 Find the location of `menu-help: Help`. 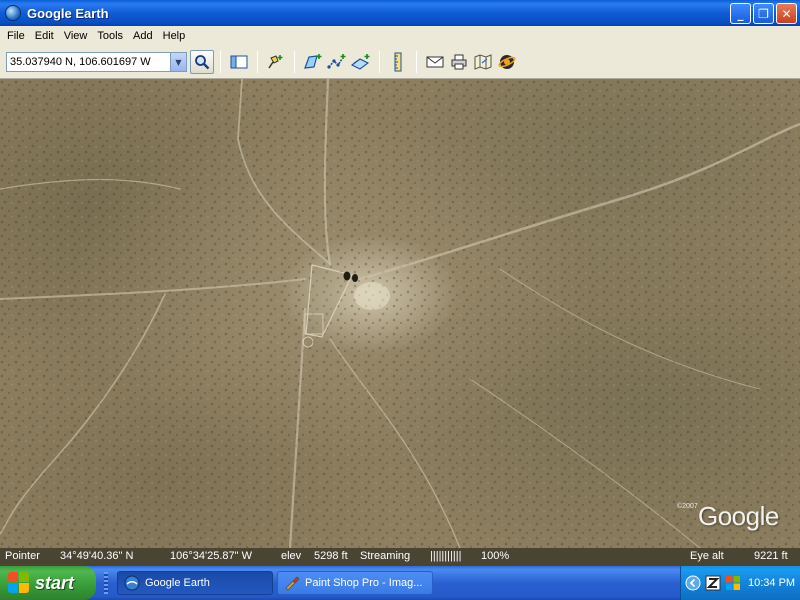

menu-help: Help is located at coordinates (174, 36).